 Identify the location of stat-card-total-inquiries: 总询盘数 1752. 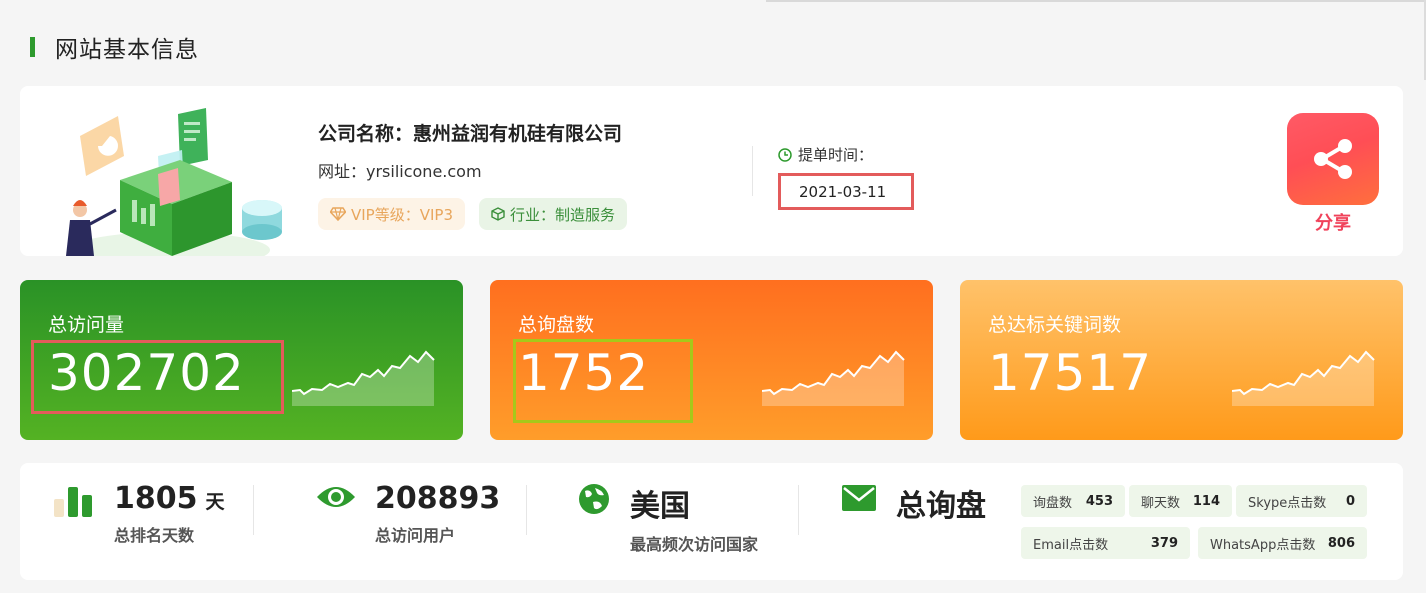
(711, 360).